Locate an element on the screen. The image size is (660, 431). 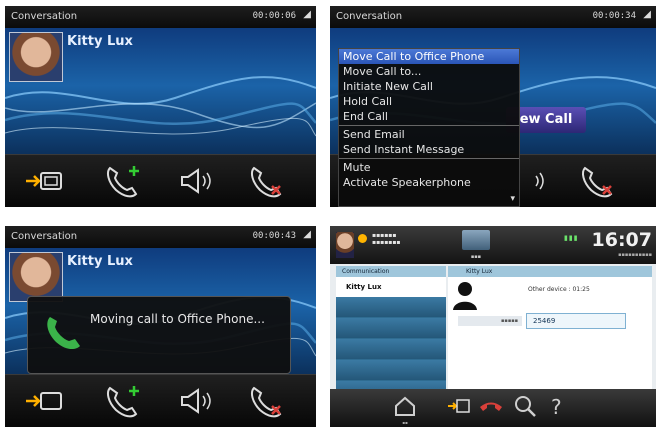
search-button is located at coordinates (525, 406).